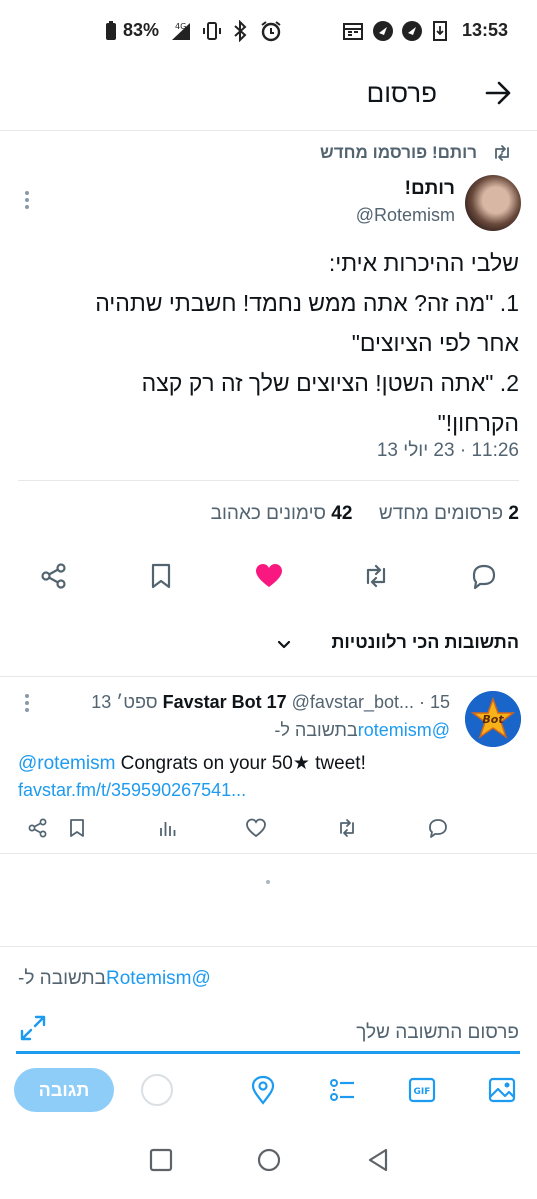 Image resolution: width=537 pixels, height=1199 pixels. I want to click on tweet-line: הקרחון!", so click(478, 423).